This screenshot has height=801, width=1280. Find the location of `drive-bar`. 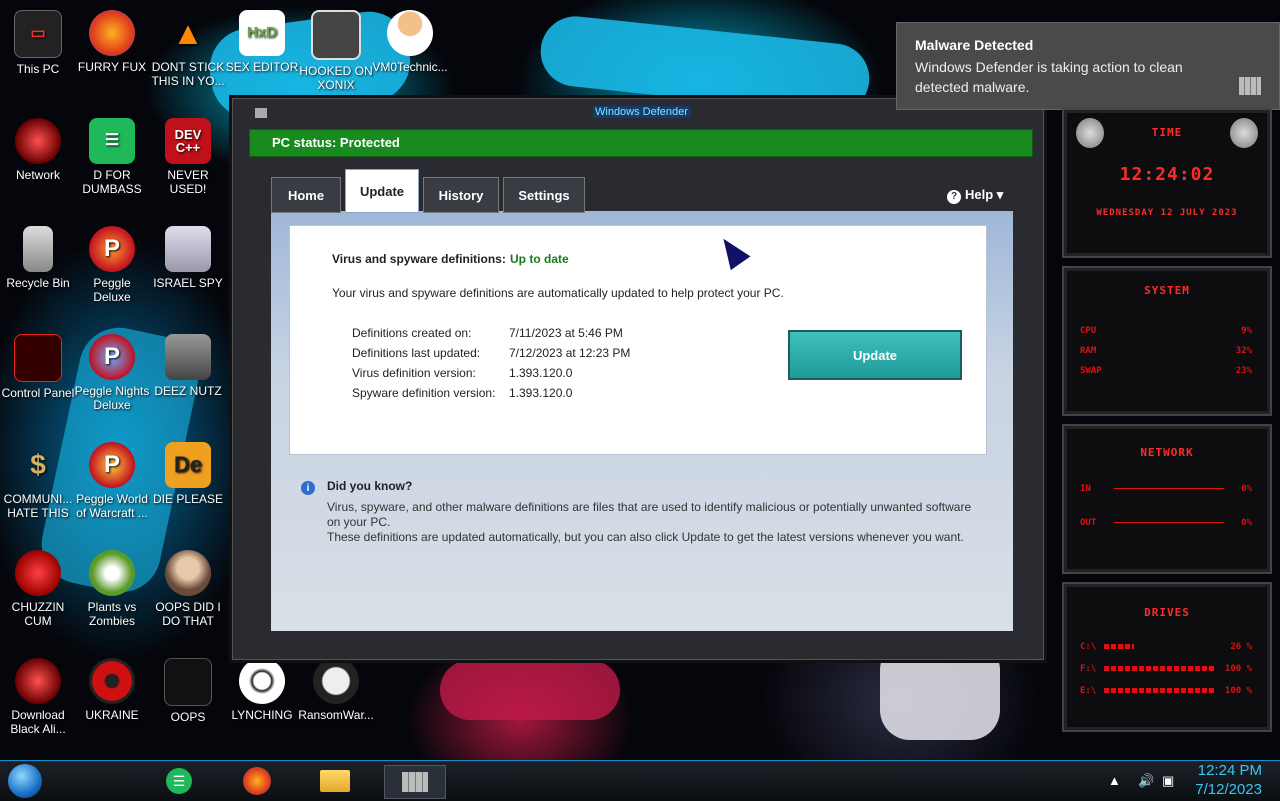

drive-bar is located at coordinates (1159, 690).